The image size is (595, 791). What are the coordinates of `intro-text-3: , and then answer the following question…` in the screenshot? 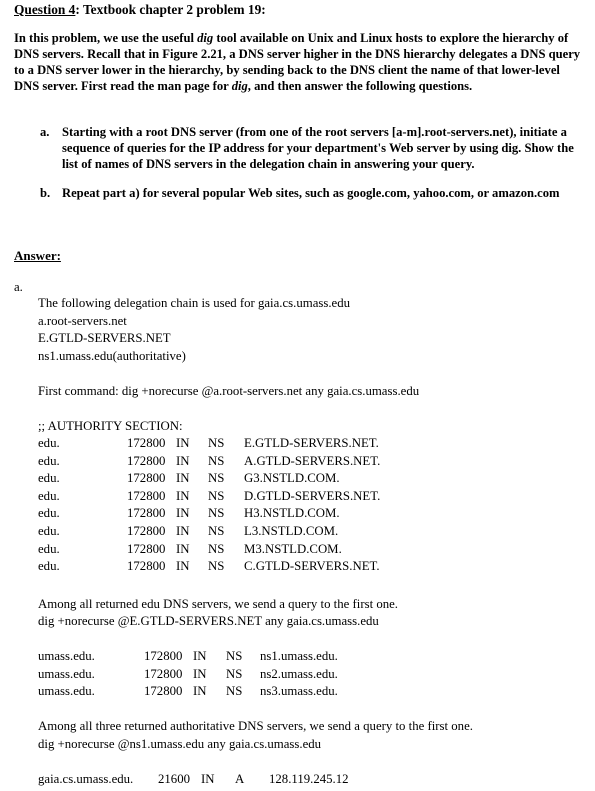 It's located at (360, 86).